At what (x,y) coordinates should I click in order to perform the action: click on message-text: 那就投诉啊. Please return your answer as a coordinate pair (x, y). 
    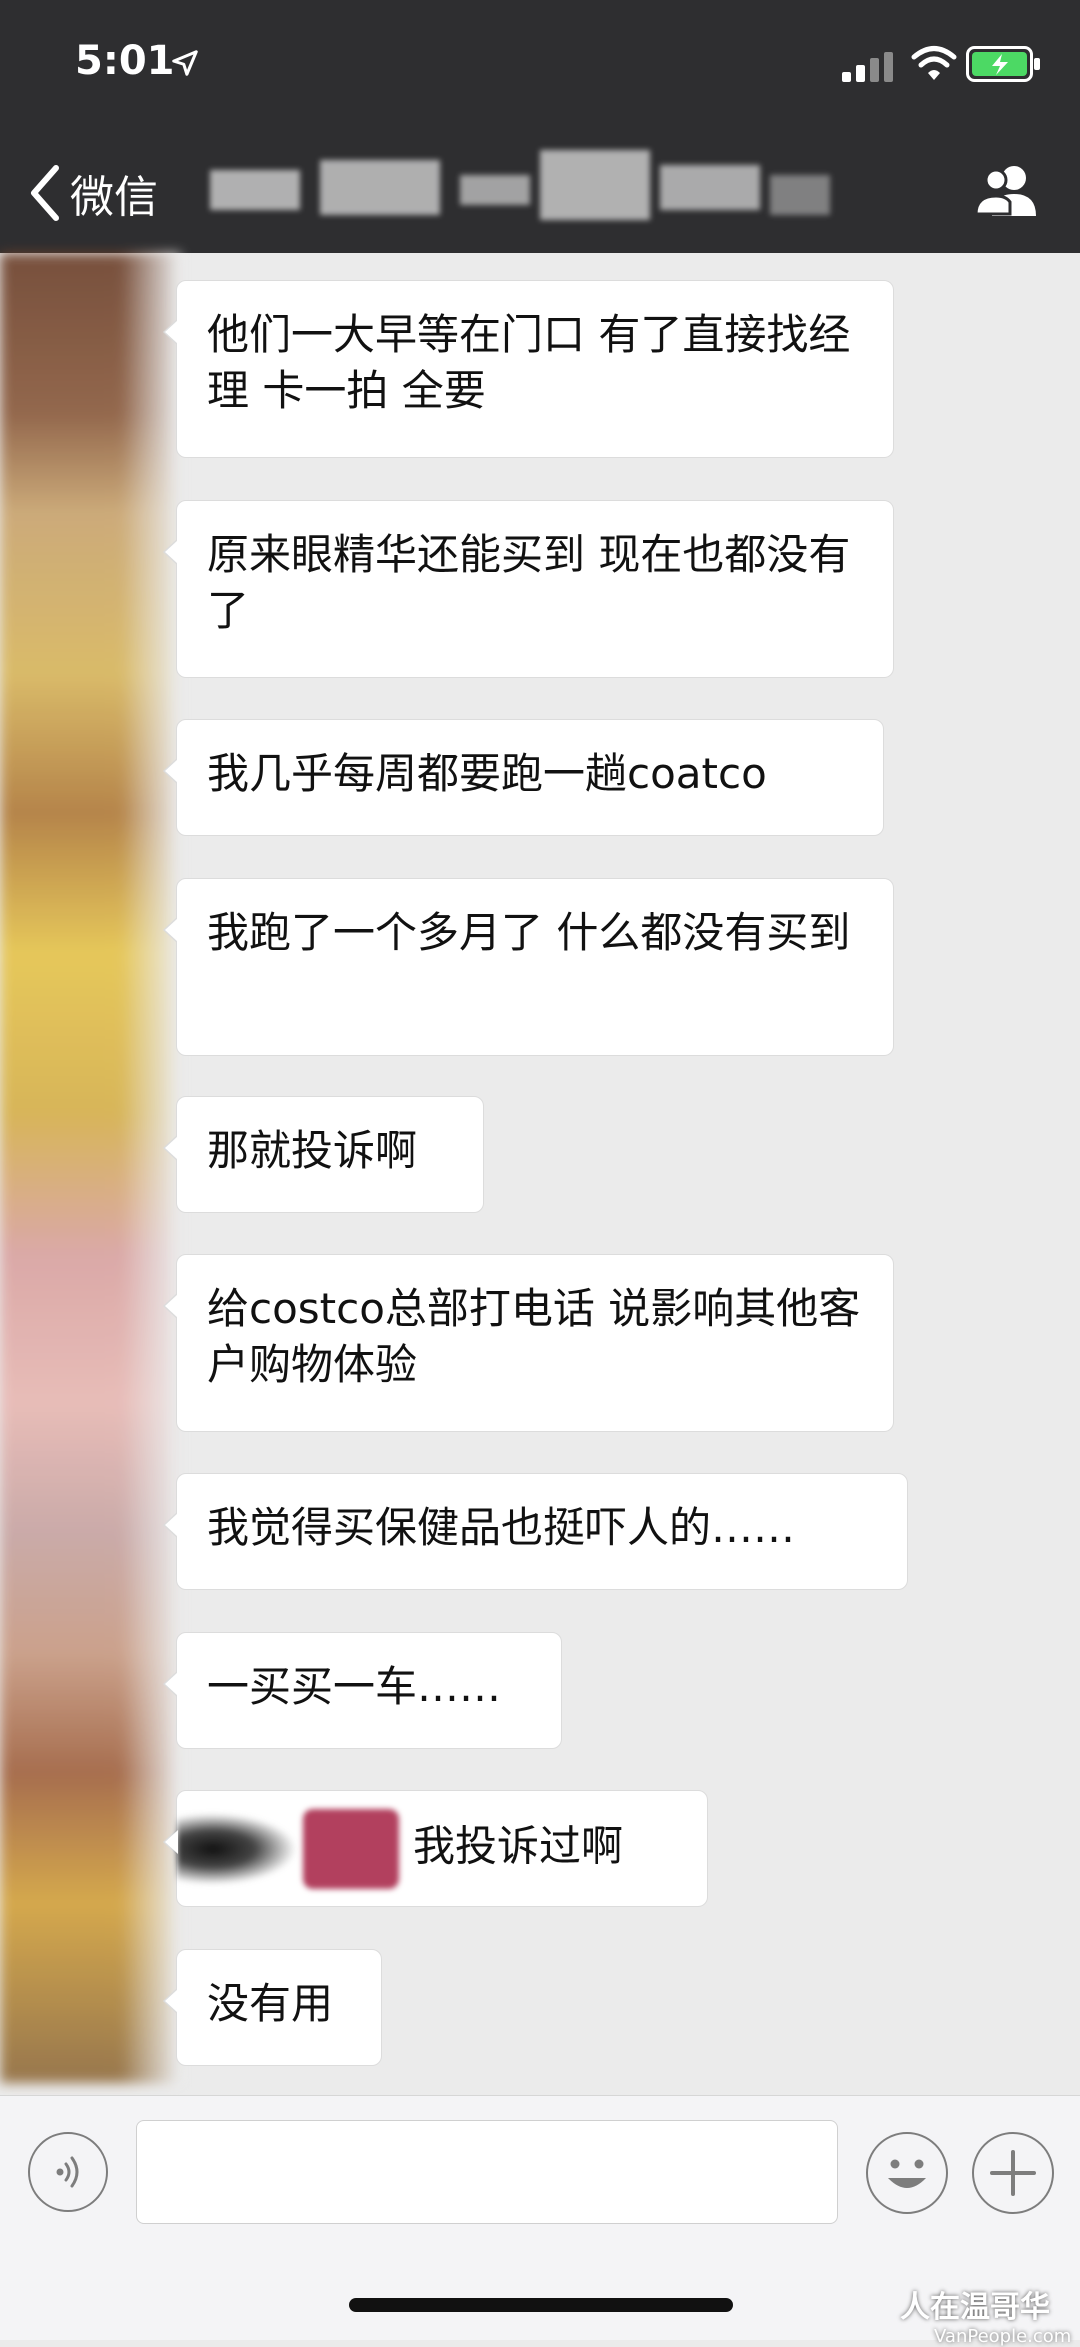
    Looking at the image, I should click on (312, 1150).